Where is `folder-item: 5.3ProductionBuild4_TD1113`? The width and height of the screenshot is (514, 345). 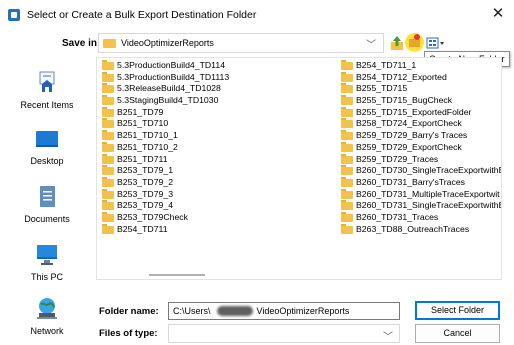 folder-item: 5.3ProductionBuild4_TD1113 is located at coordinates (219, 77).